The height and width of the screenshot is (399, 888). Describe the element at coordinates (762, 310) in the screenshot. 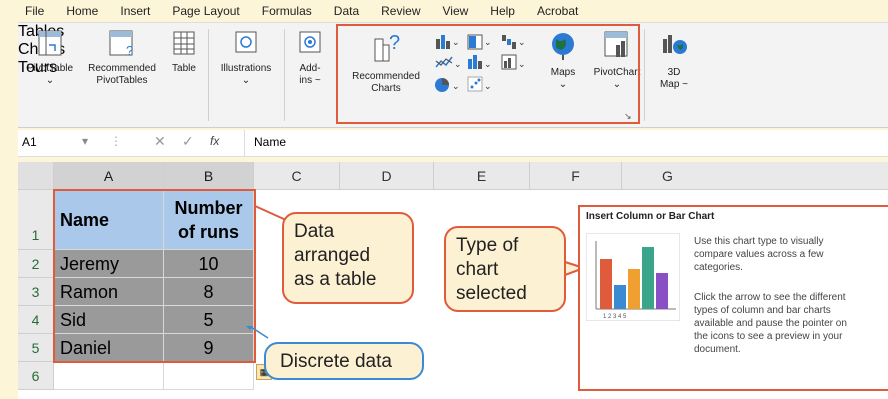

I see `tooltip-line: types of column and bar charts` at that location.